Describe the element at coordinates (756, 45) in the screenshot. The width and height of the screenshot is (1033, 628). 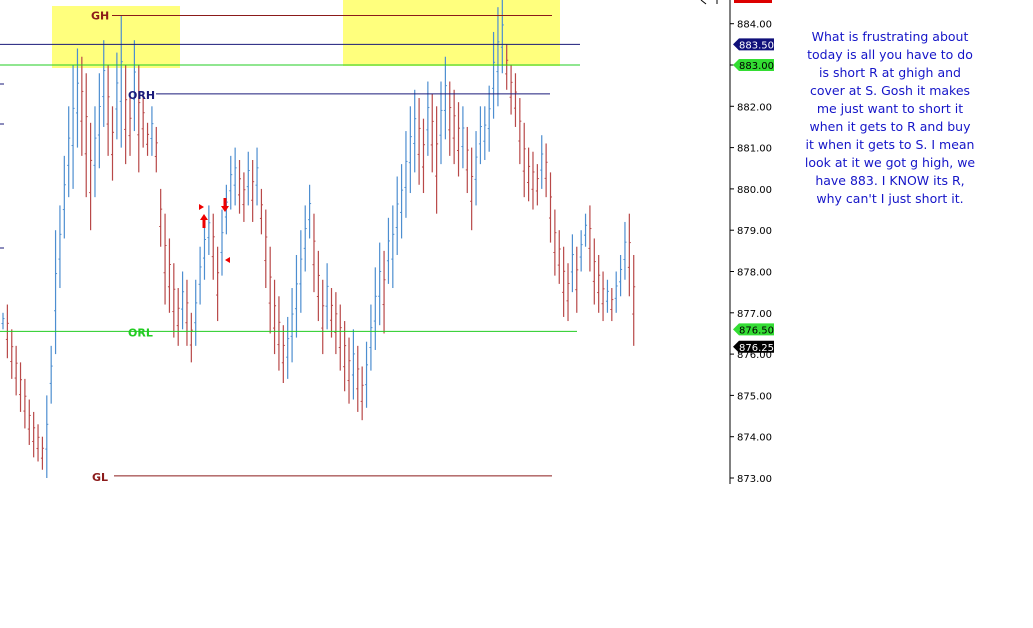
I see `price-tag-label: 883.50` at that location.